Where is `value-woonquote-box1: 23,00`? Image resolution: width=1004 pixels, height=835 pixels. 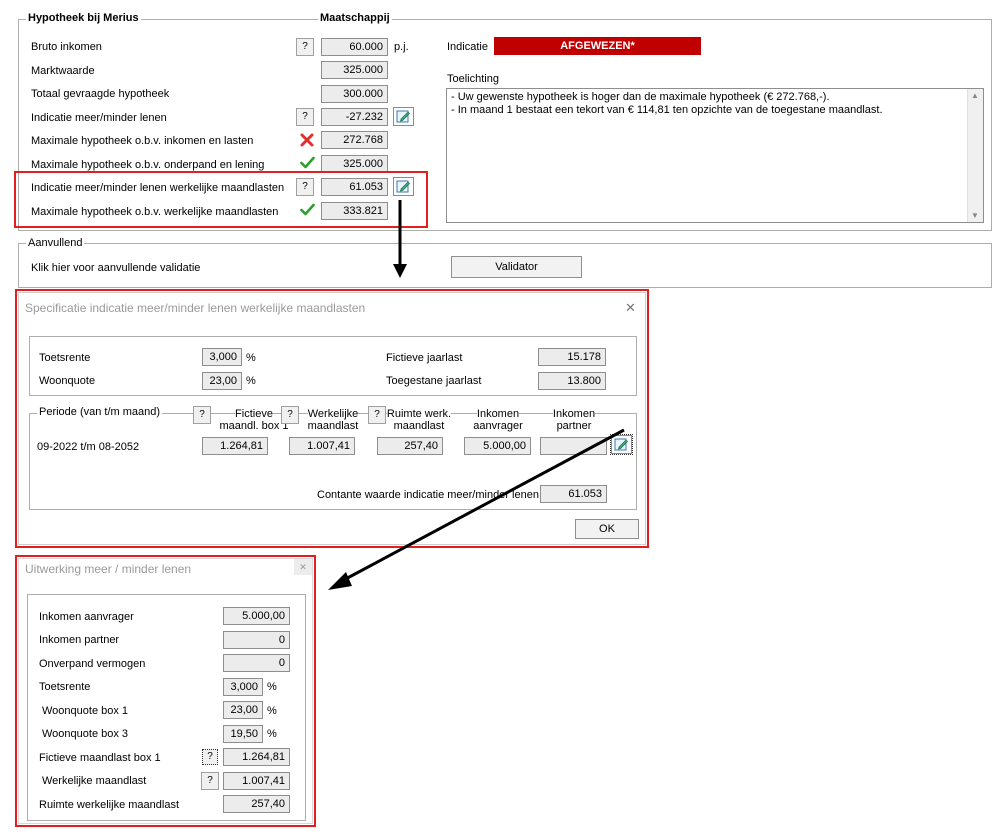
value-woonquote-box1: 23,00 is located at coordinates (243, 710).